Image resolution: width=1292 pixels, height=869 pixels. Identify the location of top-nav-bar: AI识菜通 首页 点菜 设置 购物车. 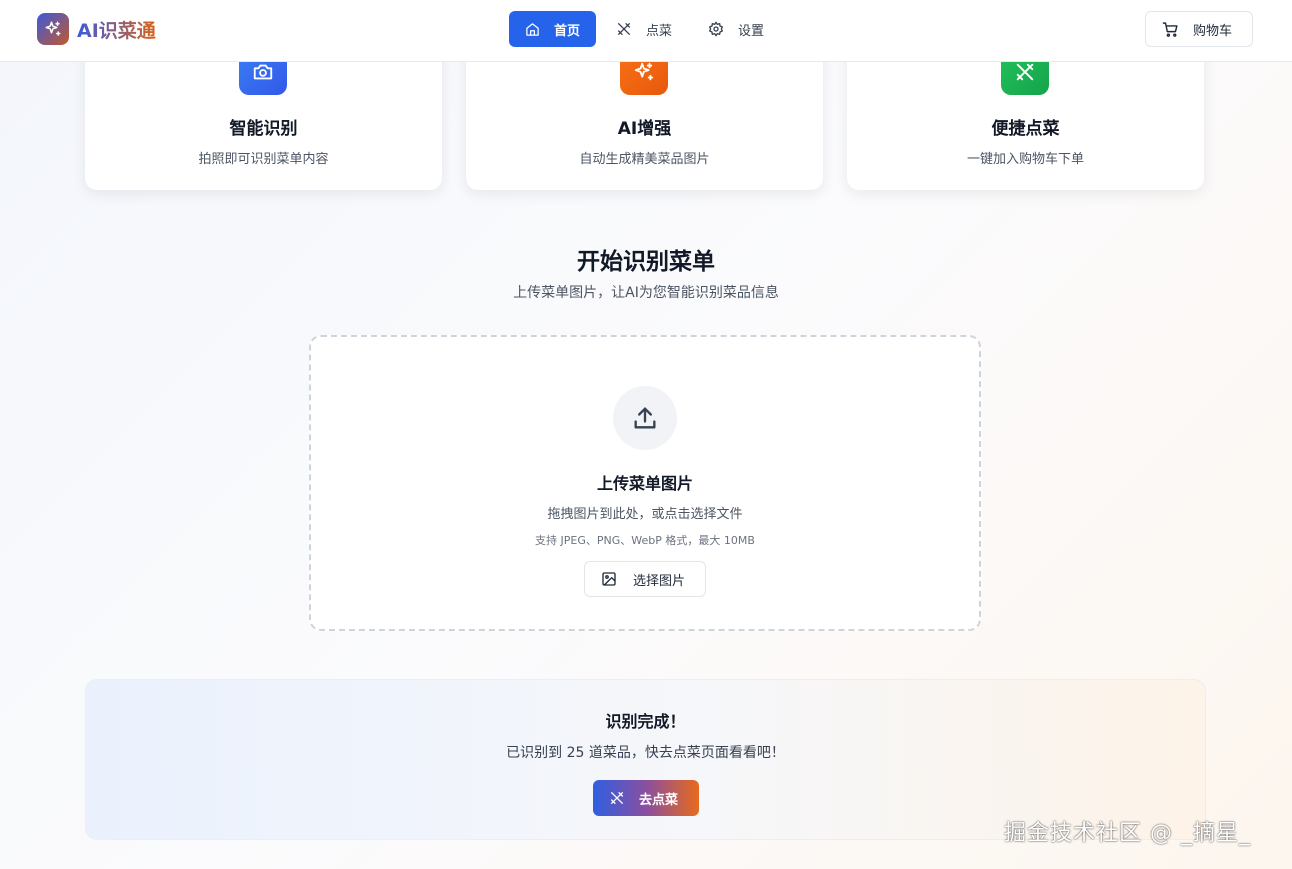
(646, 31).